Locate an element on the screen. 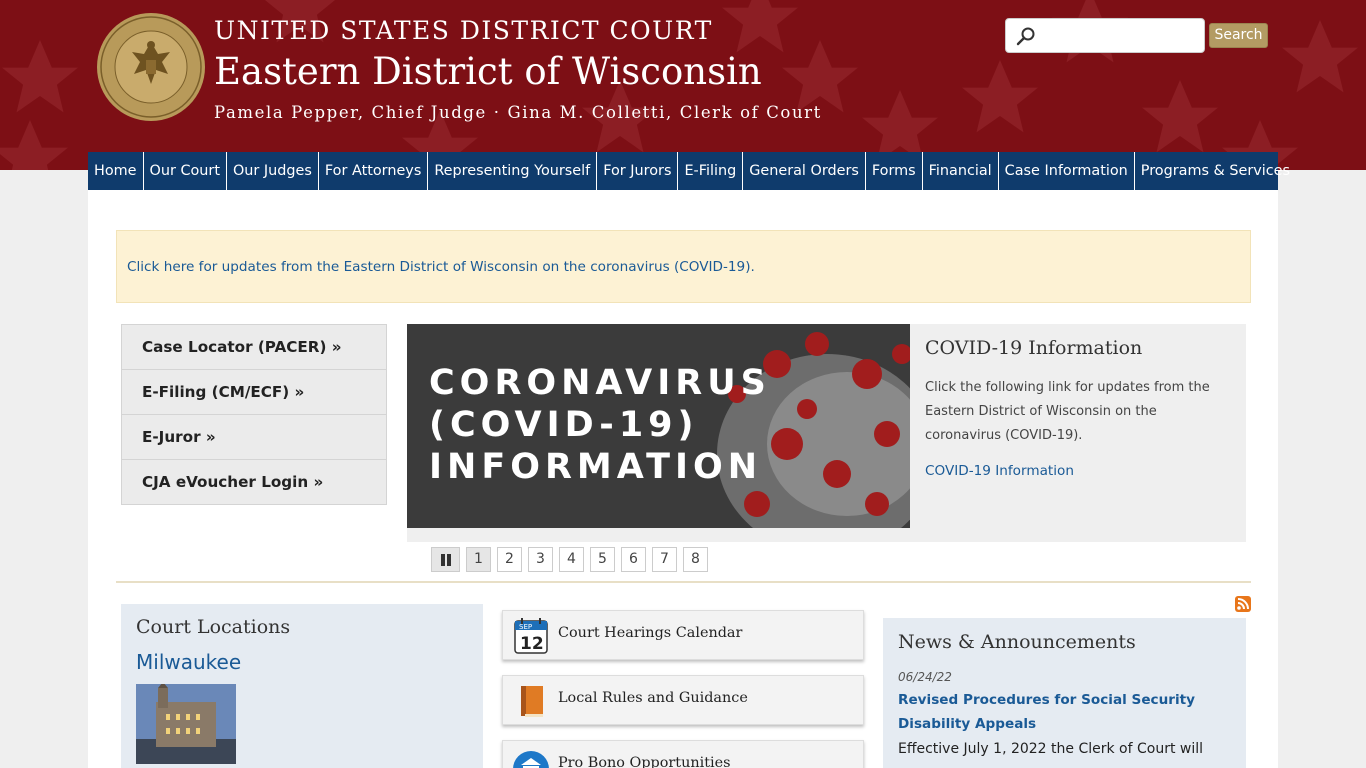  nav-item-programs-services: Programs & Services is located at coordinates (1215, 171).